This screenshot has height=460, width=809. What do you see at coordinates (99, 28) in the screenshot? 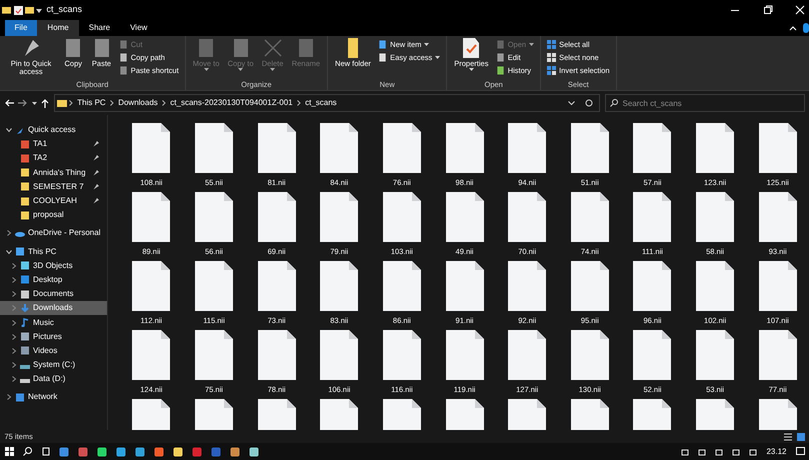
I see `ribbon-tab: Share` at bounding box center [99, 28].